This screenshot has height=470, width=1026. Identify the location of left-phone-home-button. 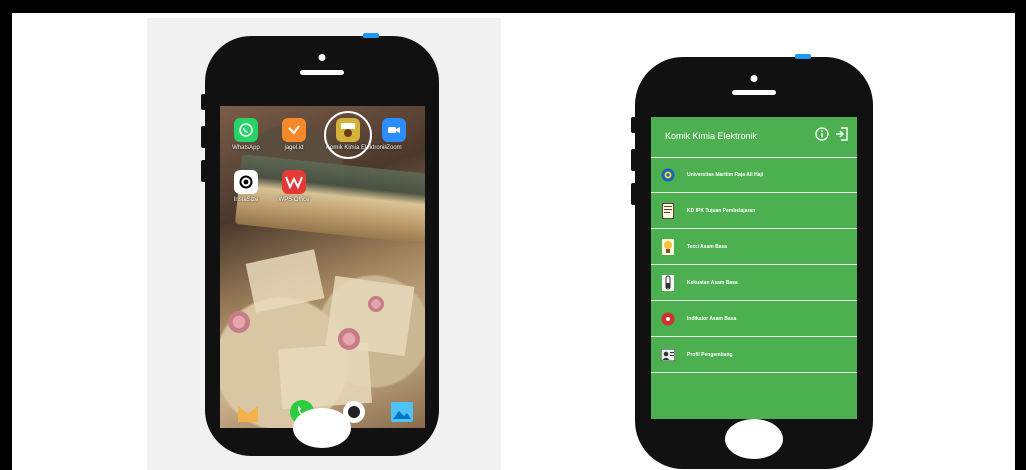
(322, 428).